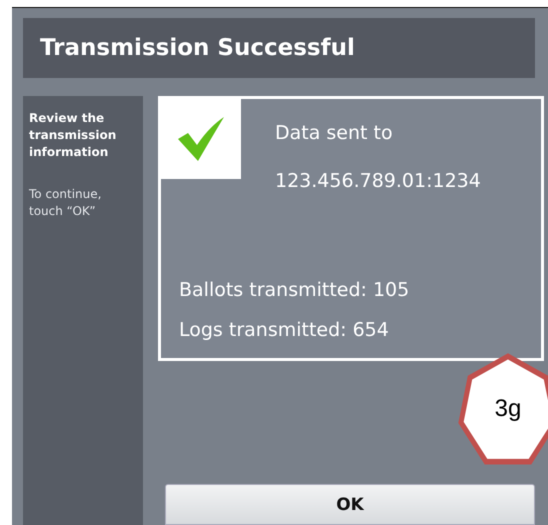 This screenshot has width=548, height=525. I want to click on screen-title: Transmission Successful, so click(197, 48).